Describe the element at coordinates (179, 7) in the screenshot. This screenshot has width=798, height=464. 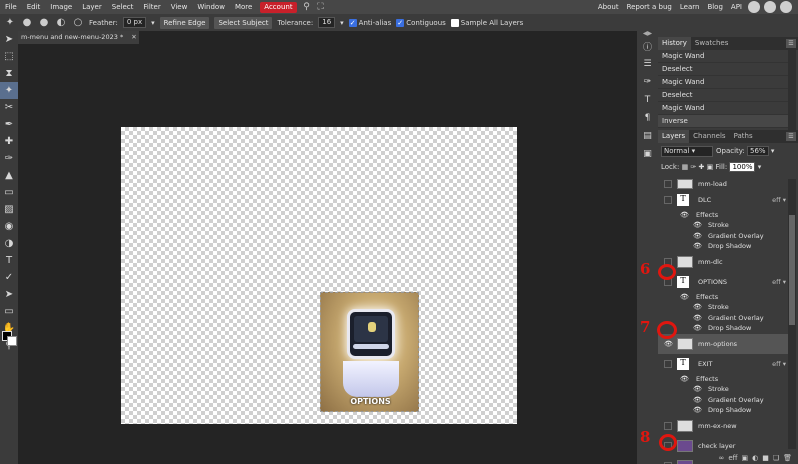
I see `menu-view: View` at that location.